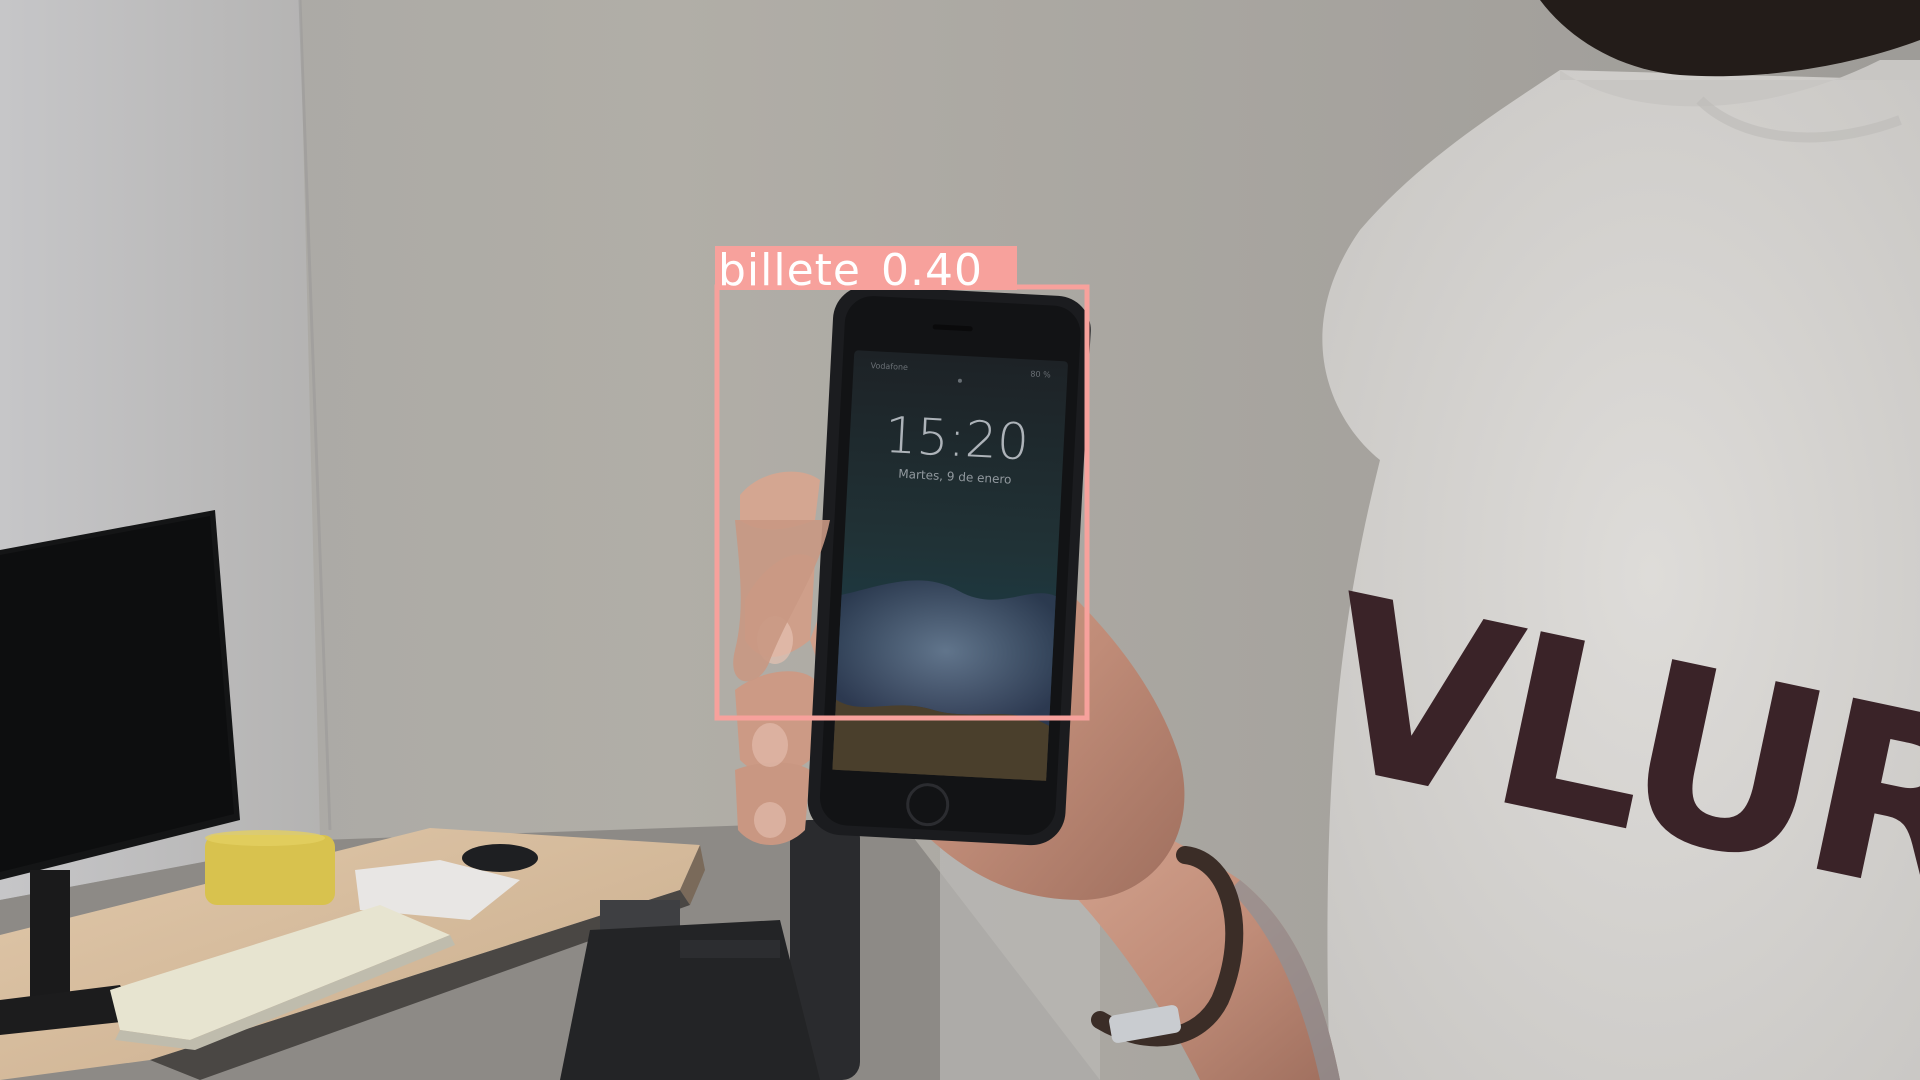  I want to click on detection-label: billete 0.40, so click(850, 270).